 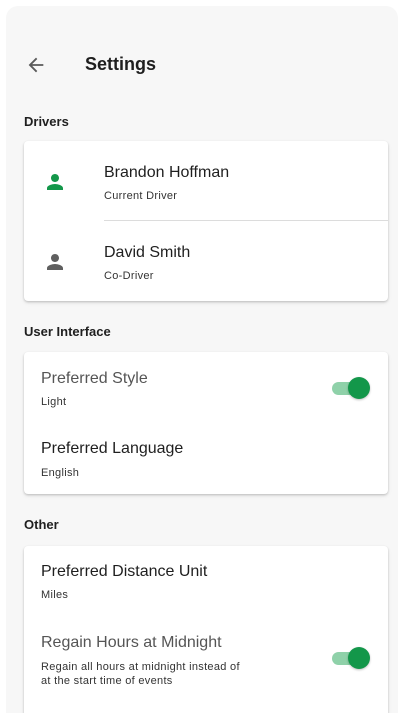 What do you see at coordinates (124, 571) in the screenshot?
I see `setting-title: Preferred Distance Unit` at bounding box center [124, 571].